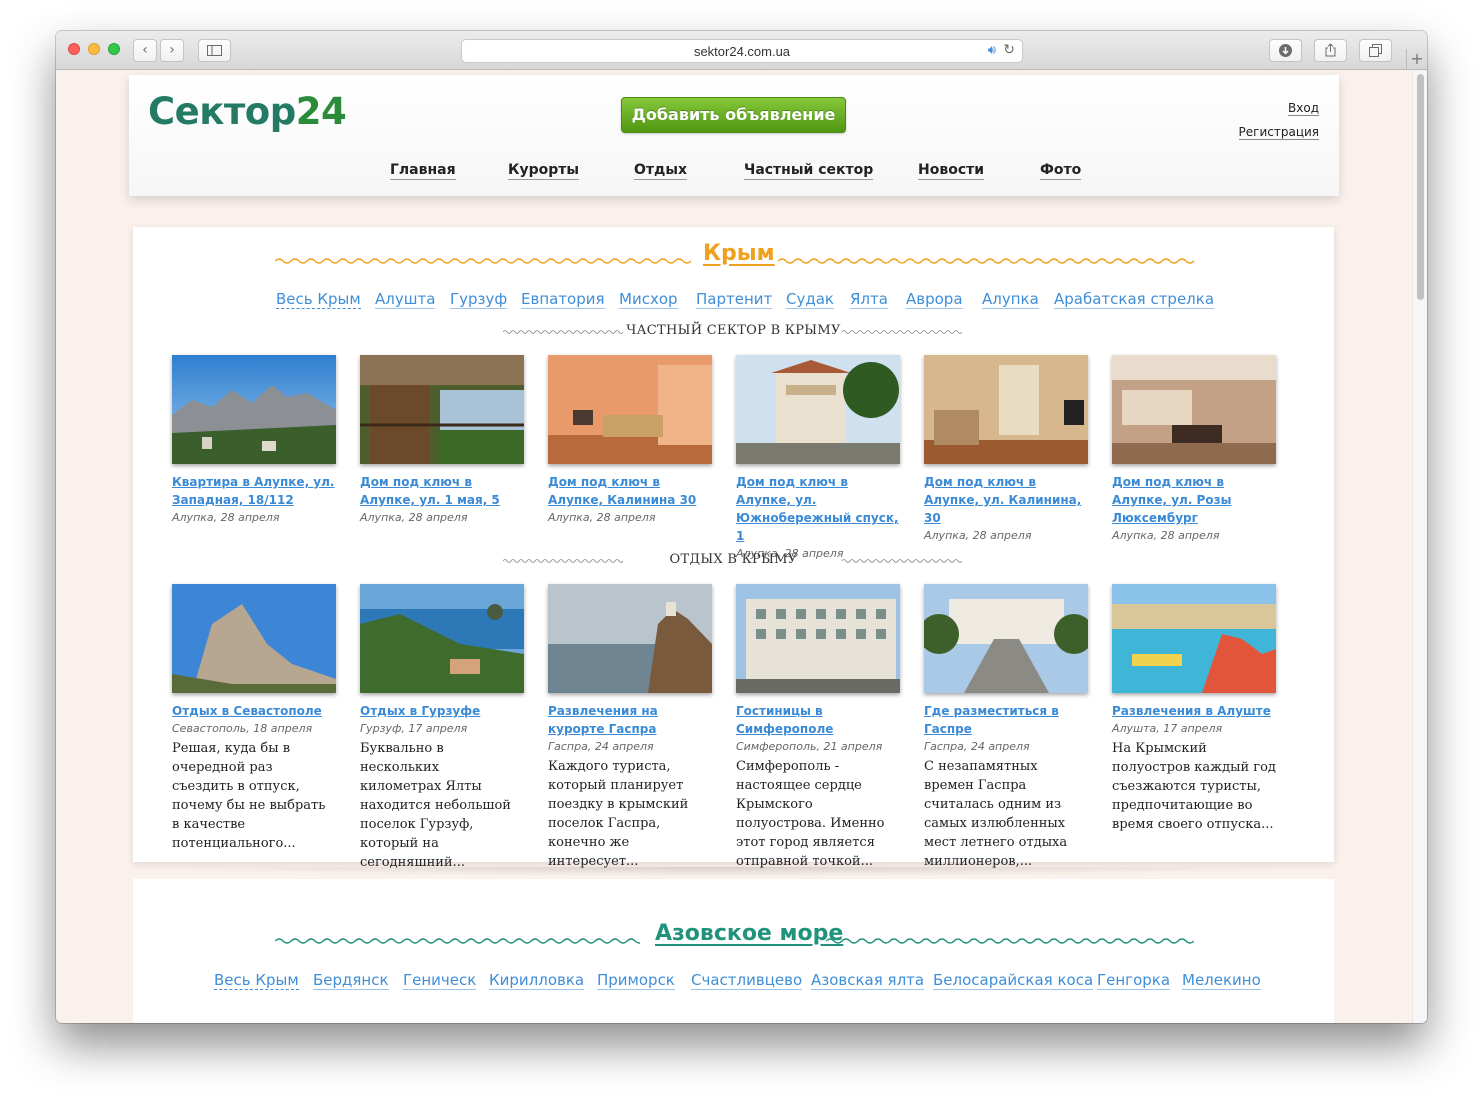 The width and height of the screenshot is (1483, 1103). Describe the element at coordinates (749, 933) in the screenshot. I see `azov-title: Азовское море` at that location.